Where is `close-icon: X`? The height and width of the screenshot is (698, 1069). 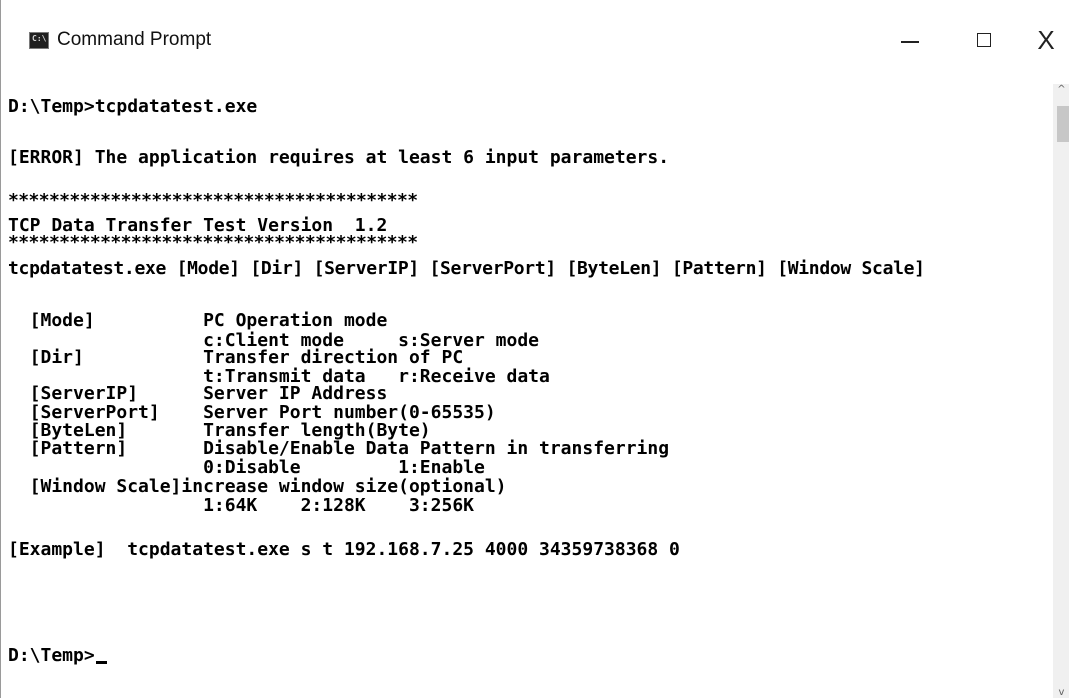 close-icon: X is located at coordinates (1046, 40).